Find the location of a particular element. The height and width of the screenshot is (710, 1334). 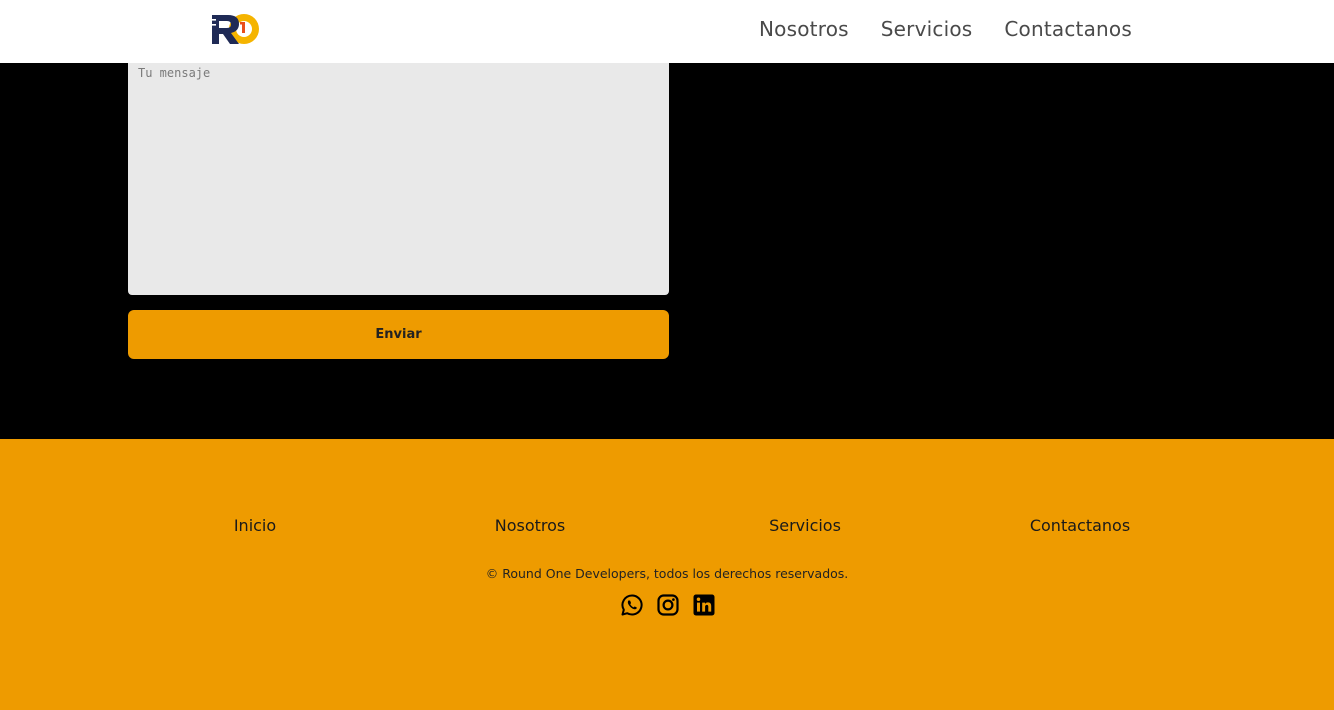

submit-button: Enviar is located at coordinates (398, 334).